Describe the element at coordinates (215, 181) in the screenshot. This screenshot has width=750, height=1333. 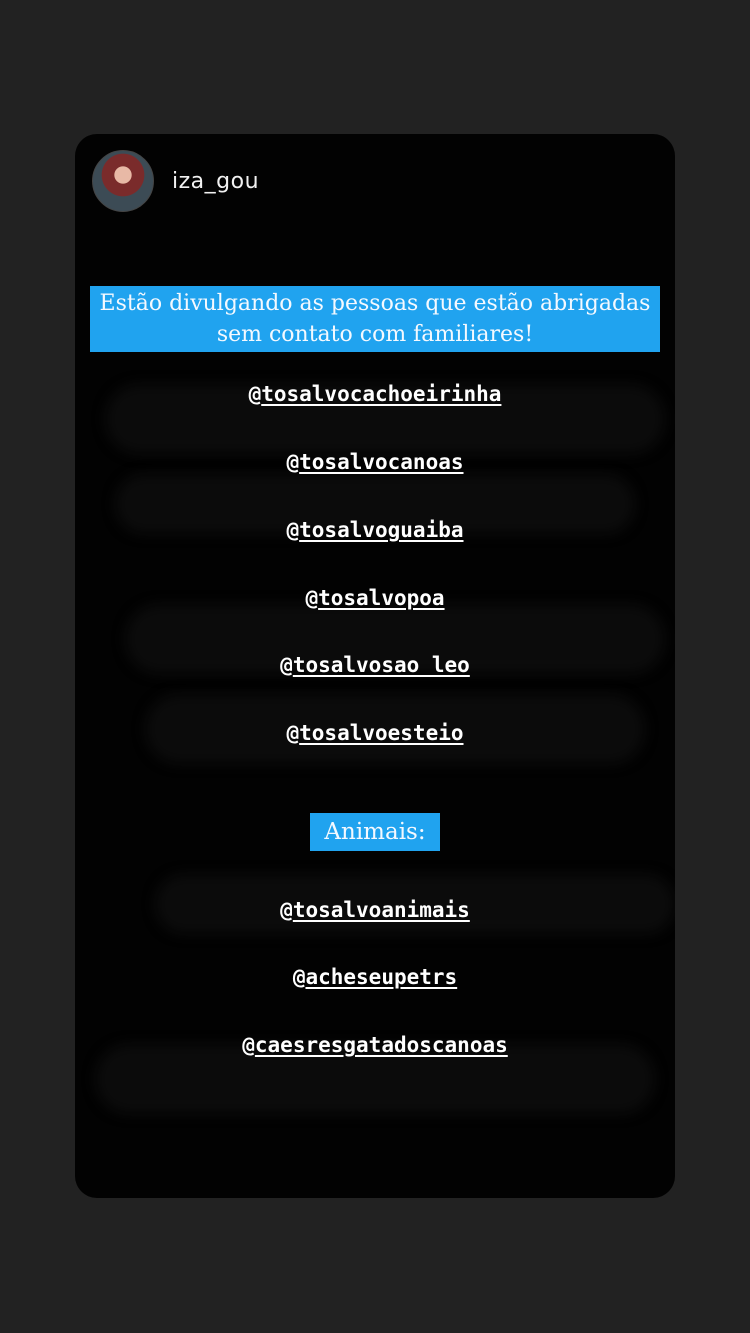
I see `username: iza_gou` at that location.